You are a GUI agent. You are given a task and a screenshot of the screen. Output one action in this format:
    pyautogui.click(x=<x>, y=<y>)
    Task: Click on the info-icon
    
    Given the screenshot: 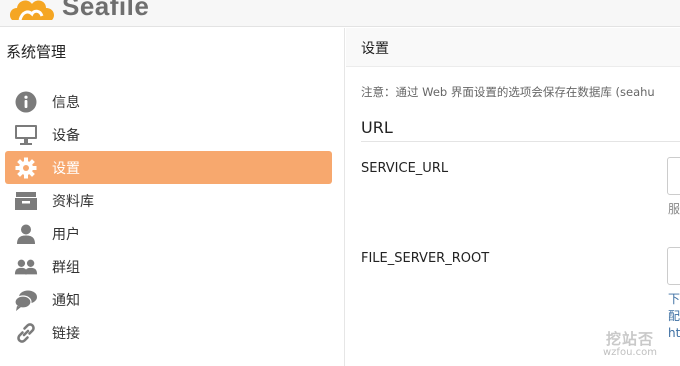 What is the action you would take?
    pyautogui.click(x=26, y=102)
    